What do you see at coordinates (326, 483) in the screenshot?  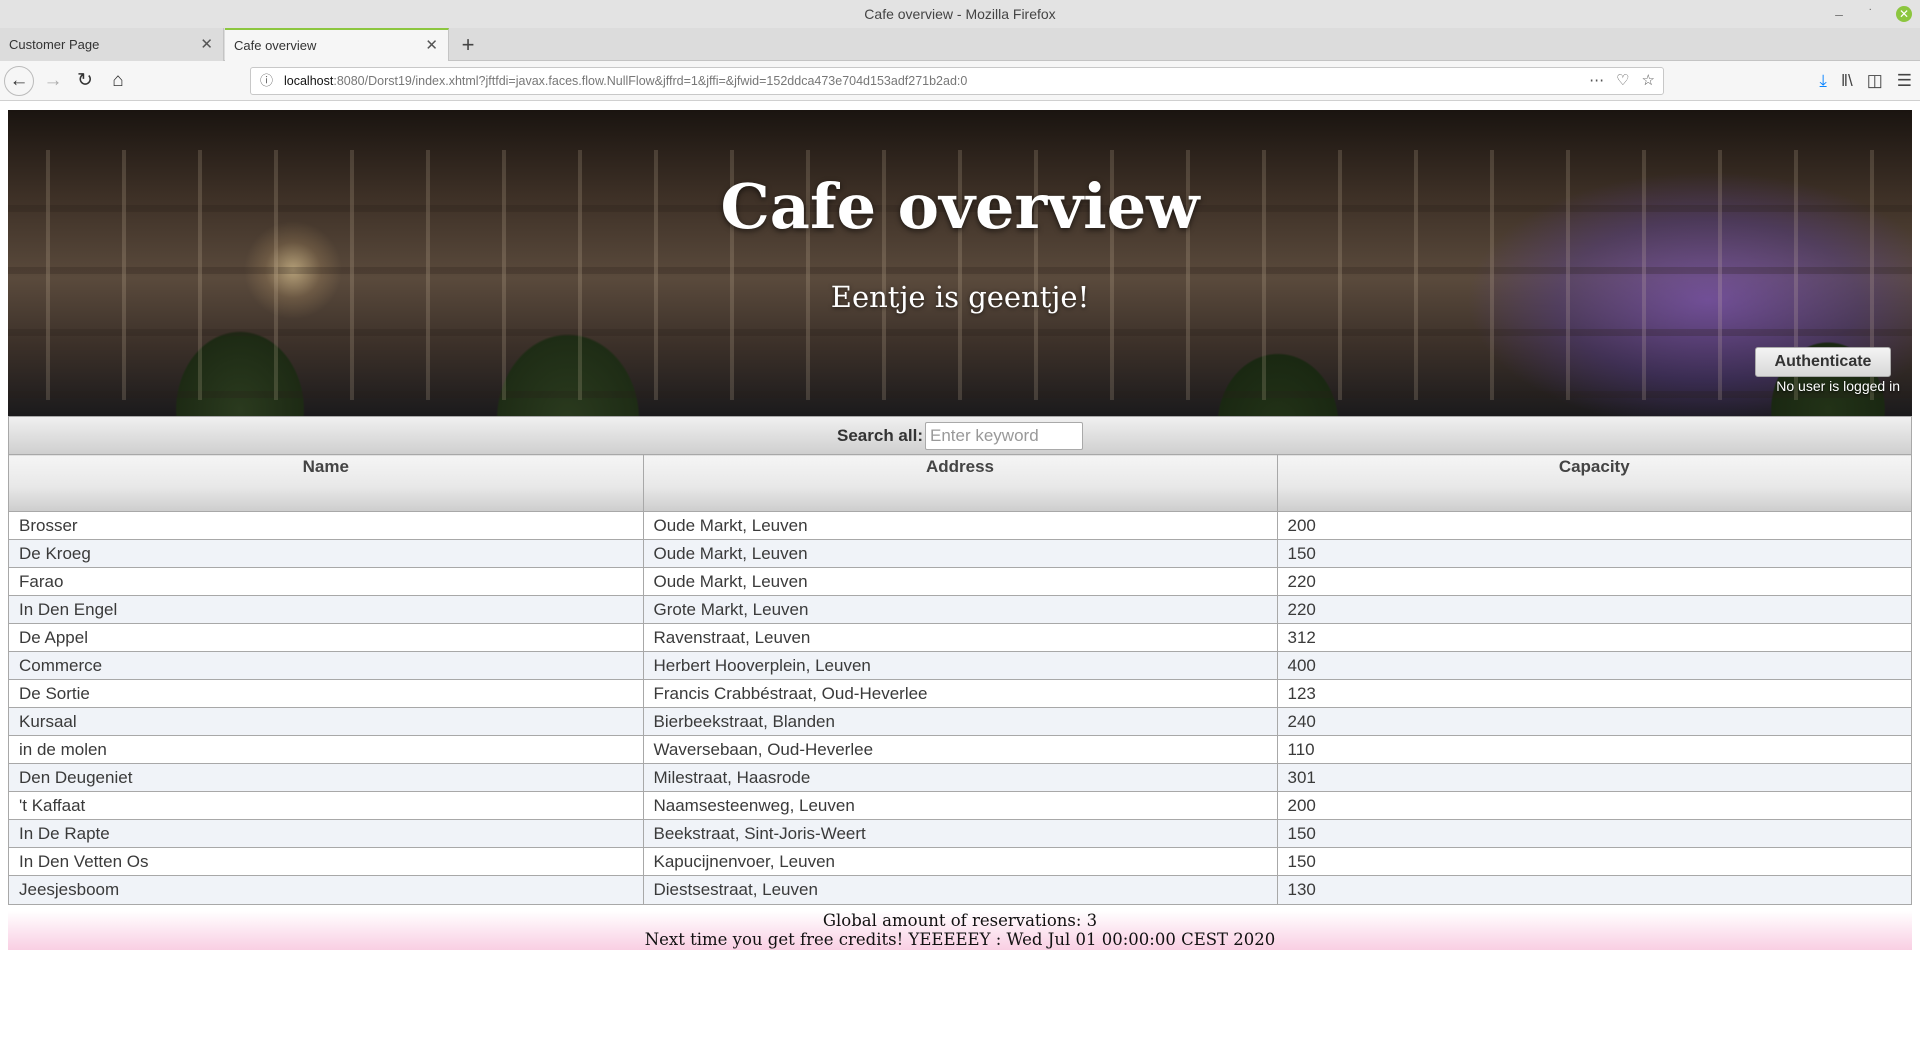 I see `column-header-name: Name` at bounding box center [326, 483].